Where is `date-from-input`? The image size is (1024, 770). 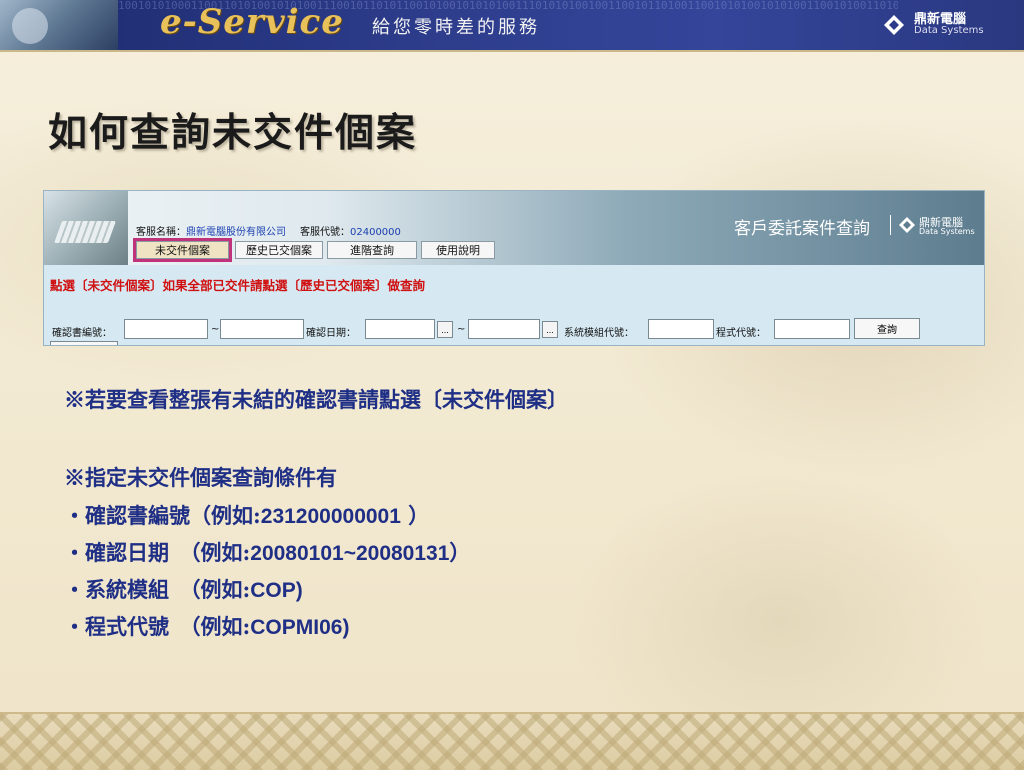
date-from-input is located at coordinates (400, 329).